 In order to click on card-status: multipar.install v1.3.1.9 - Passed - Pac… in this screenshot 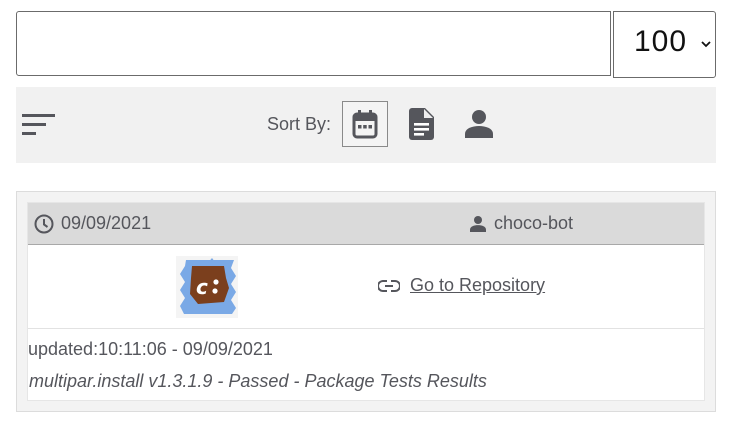, I will do `click(258, 381)`.